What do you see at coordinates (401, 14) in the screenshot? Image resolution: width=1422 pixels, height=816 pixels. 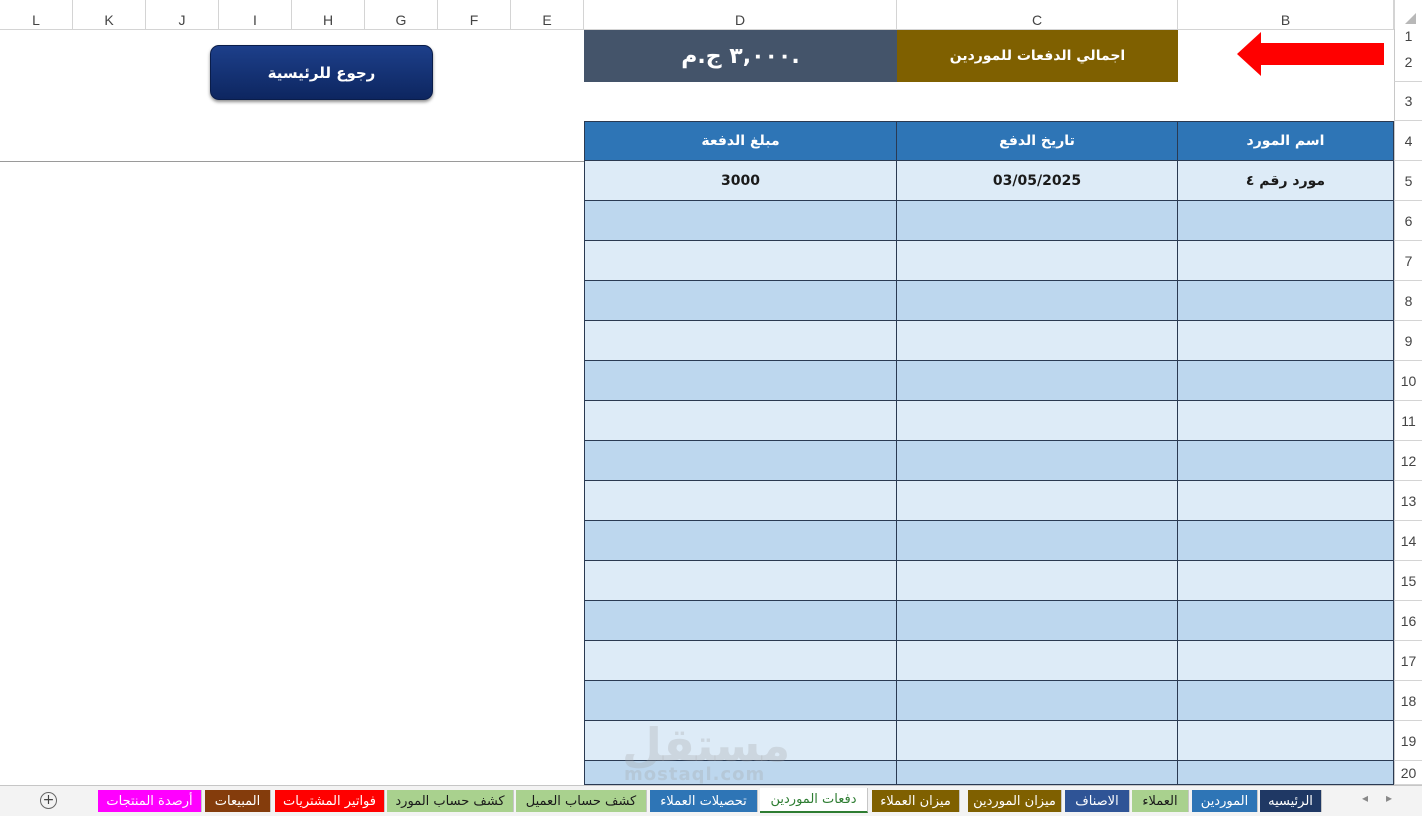 I see `column-header-G: G` at bounding box center [401, 14].